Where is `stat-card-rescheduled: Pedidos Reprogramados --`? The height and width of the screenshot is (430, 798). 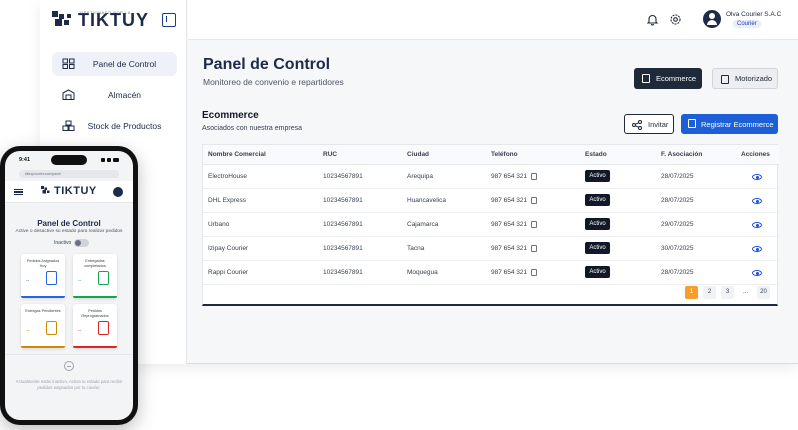 stat-card-rescheduled: Pedidos Reprogramados -- is located at coordinates (95, 326).